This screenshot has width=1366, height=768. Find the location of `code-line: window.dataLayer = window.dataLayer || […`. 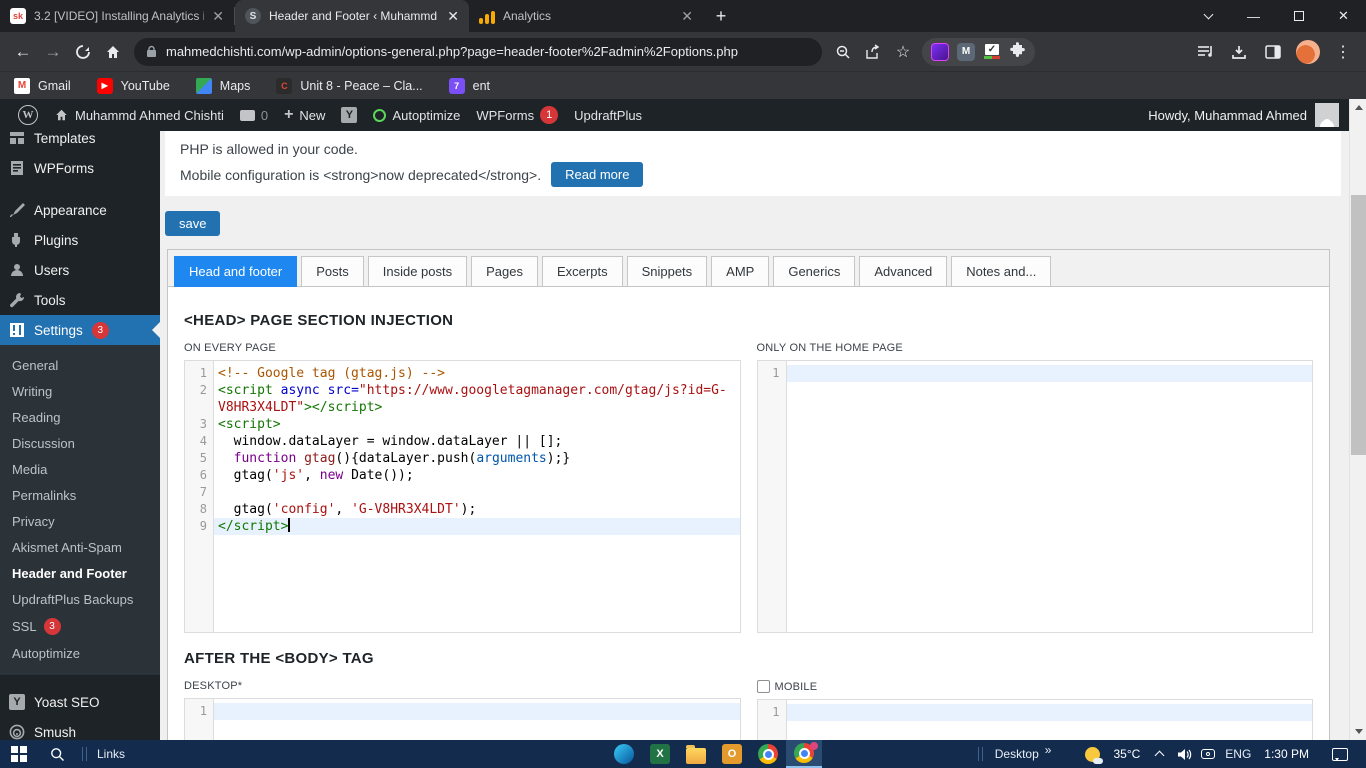

code-line: window.dataLayer = window.dataLayer || [… is located at coordinates (477, 441).